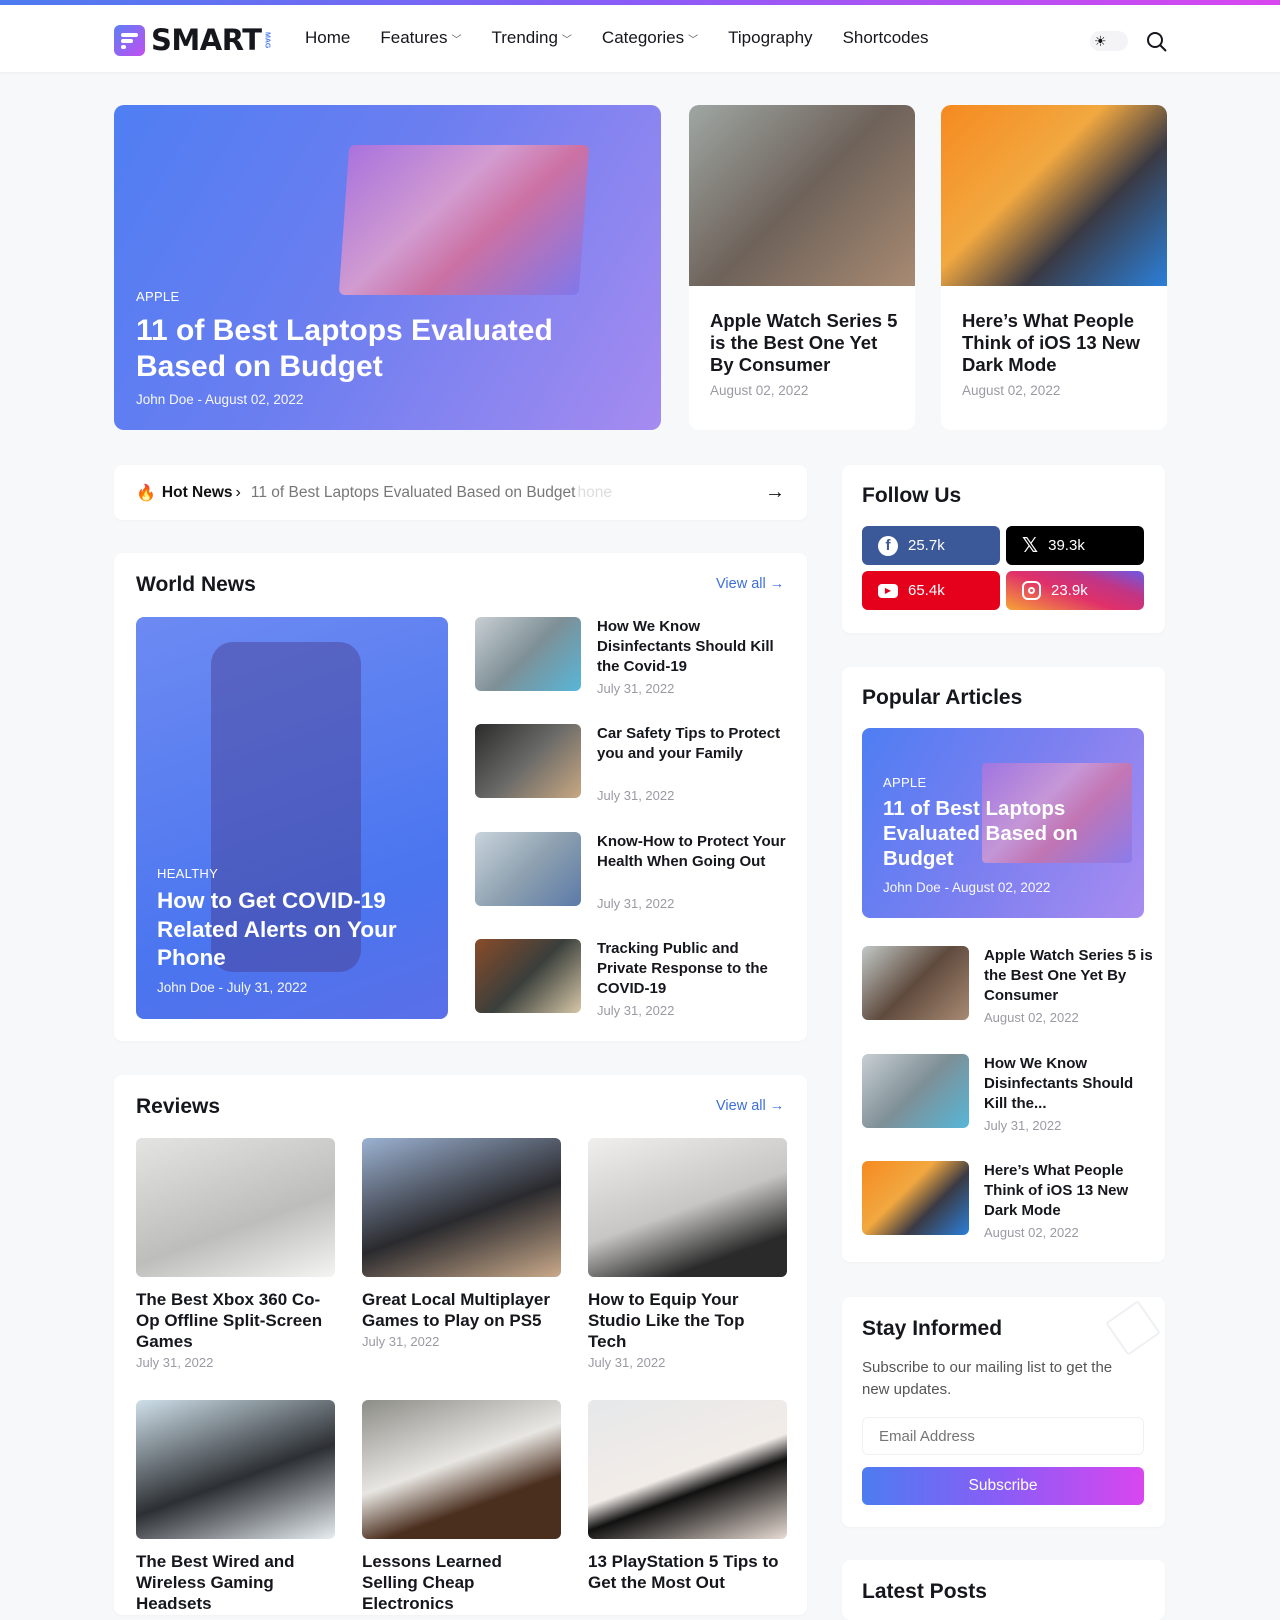 The image size is (1280, 1620). What do you see at coordinates (888, 545) in the screenshot?
I see `facebook-icon: f` at bounding box center [888, 545].